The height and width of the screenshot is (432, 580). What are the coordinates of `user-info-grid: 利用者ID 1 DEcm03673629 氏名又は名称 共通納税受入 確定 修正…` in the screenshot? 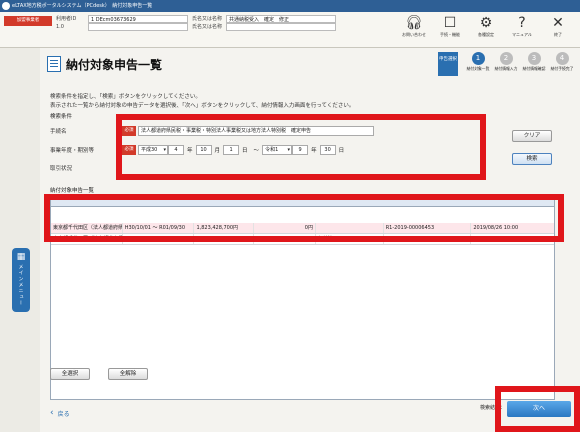 It's located at (196, 23).